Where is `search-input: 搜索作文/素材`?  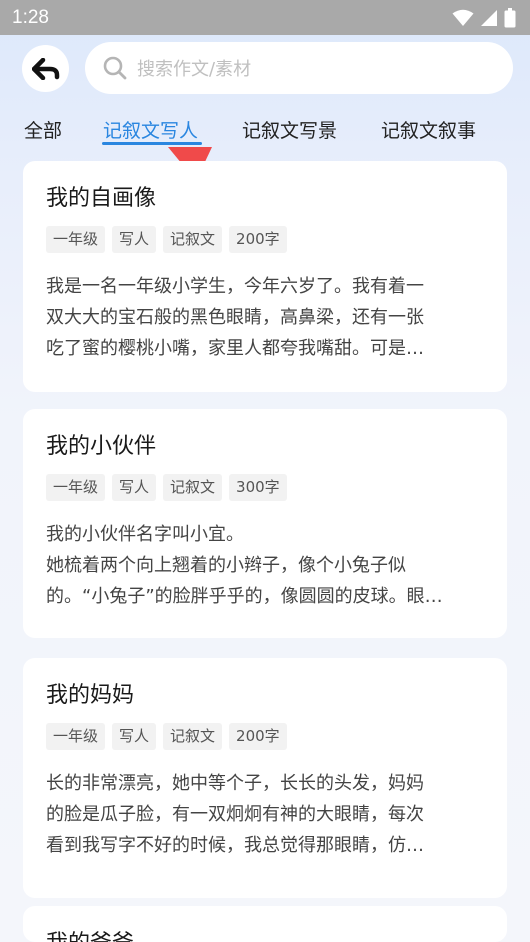 search-input: 搜索作文/素材 is located at coordinates (299, 68).